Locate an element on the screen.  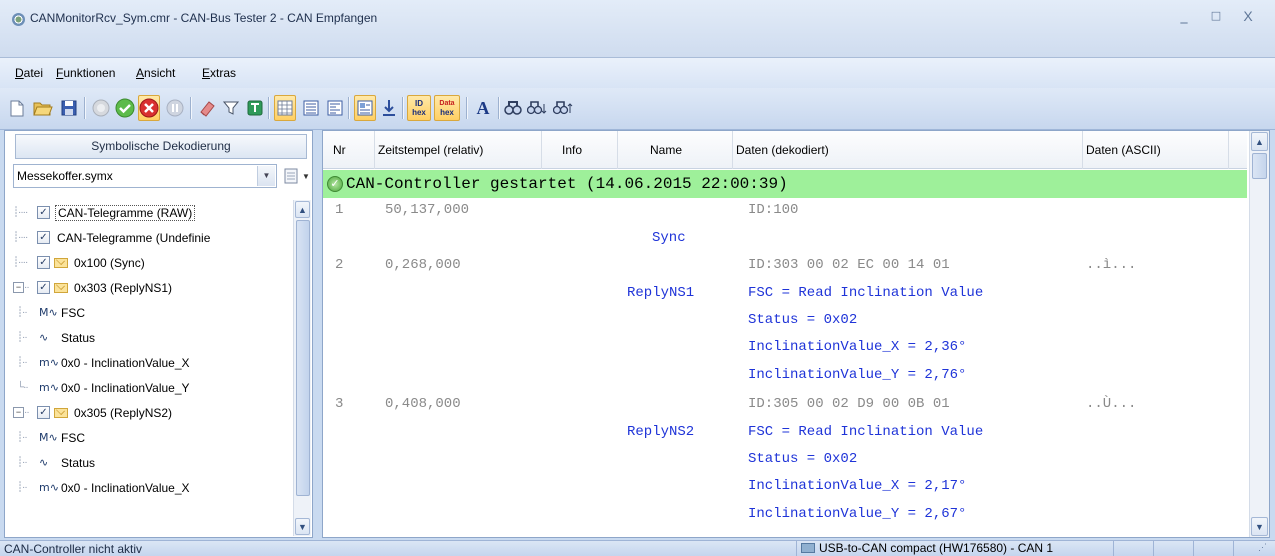
row-name: ReplyNS2 is located at coordinates (660, 432).